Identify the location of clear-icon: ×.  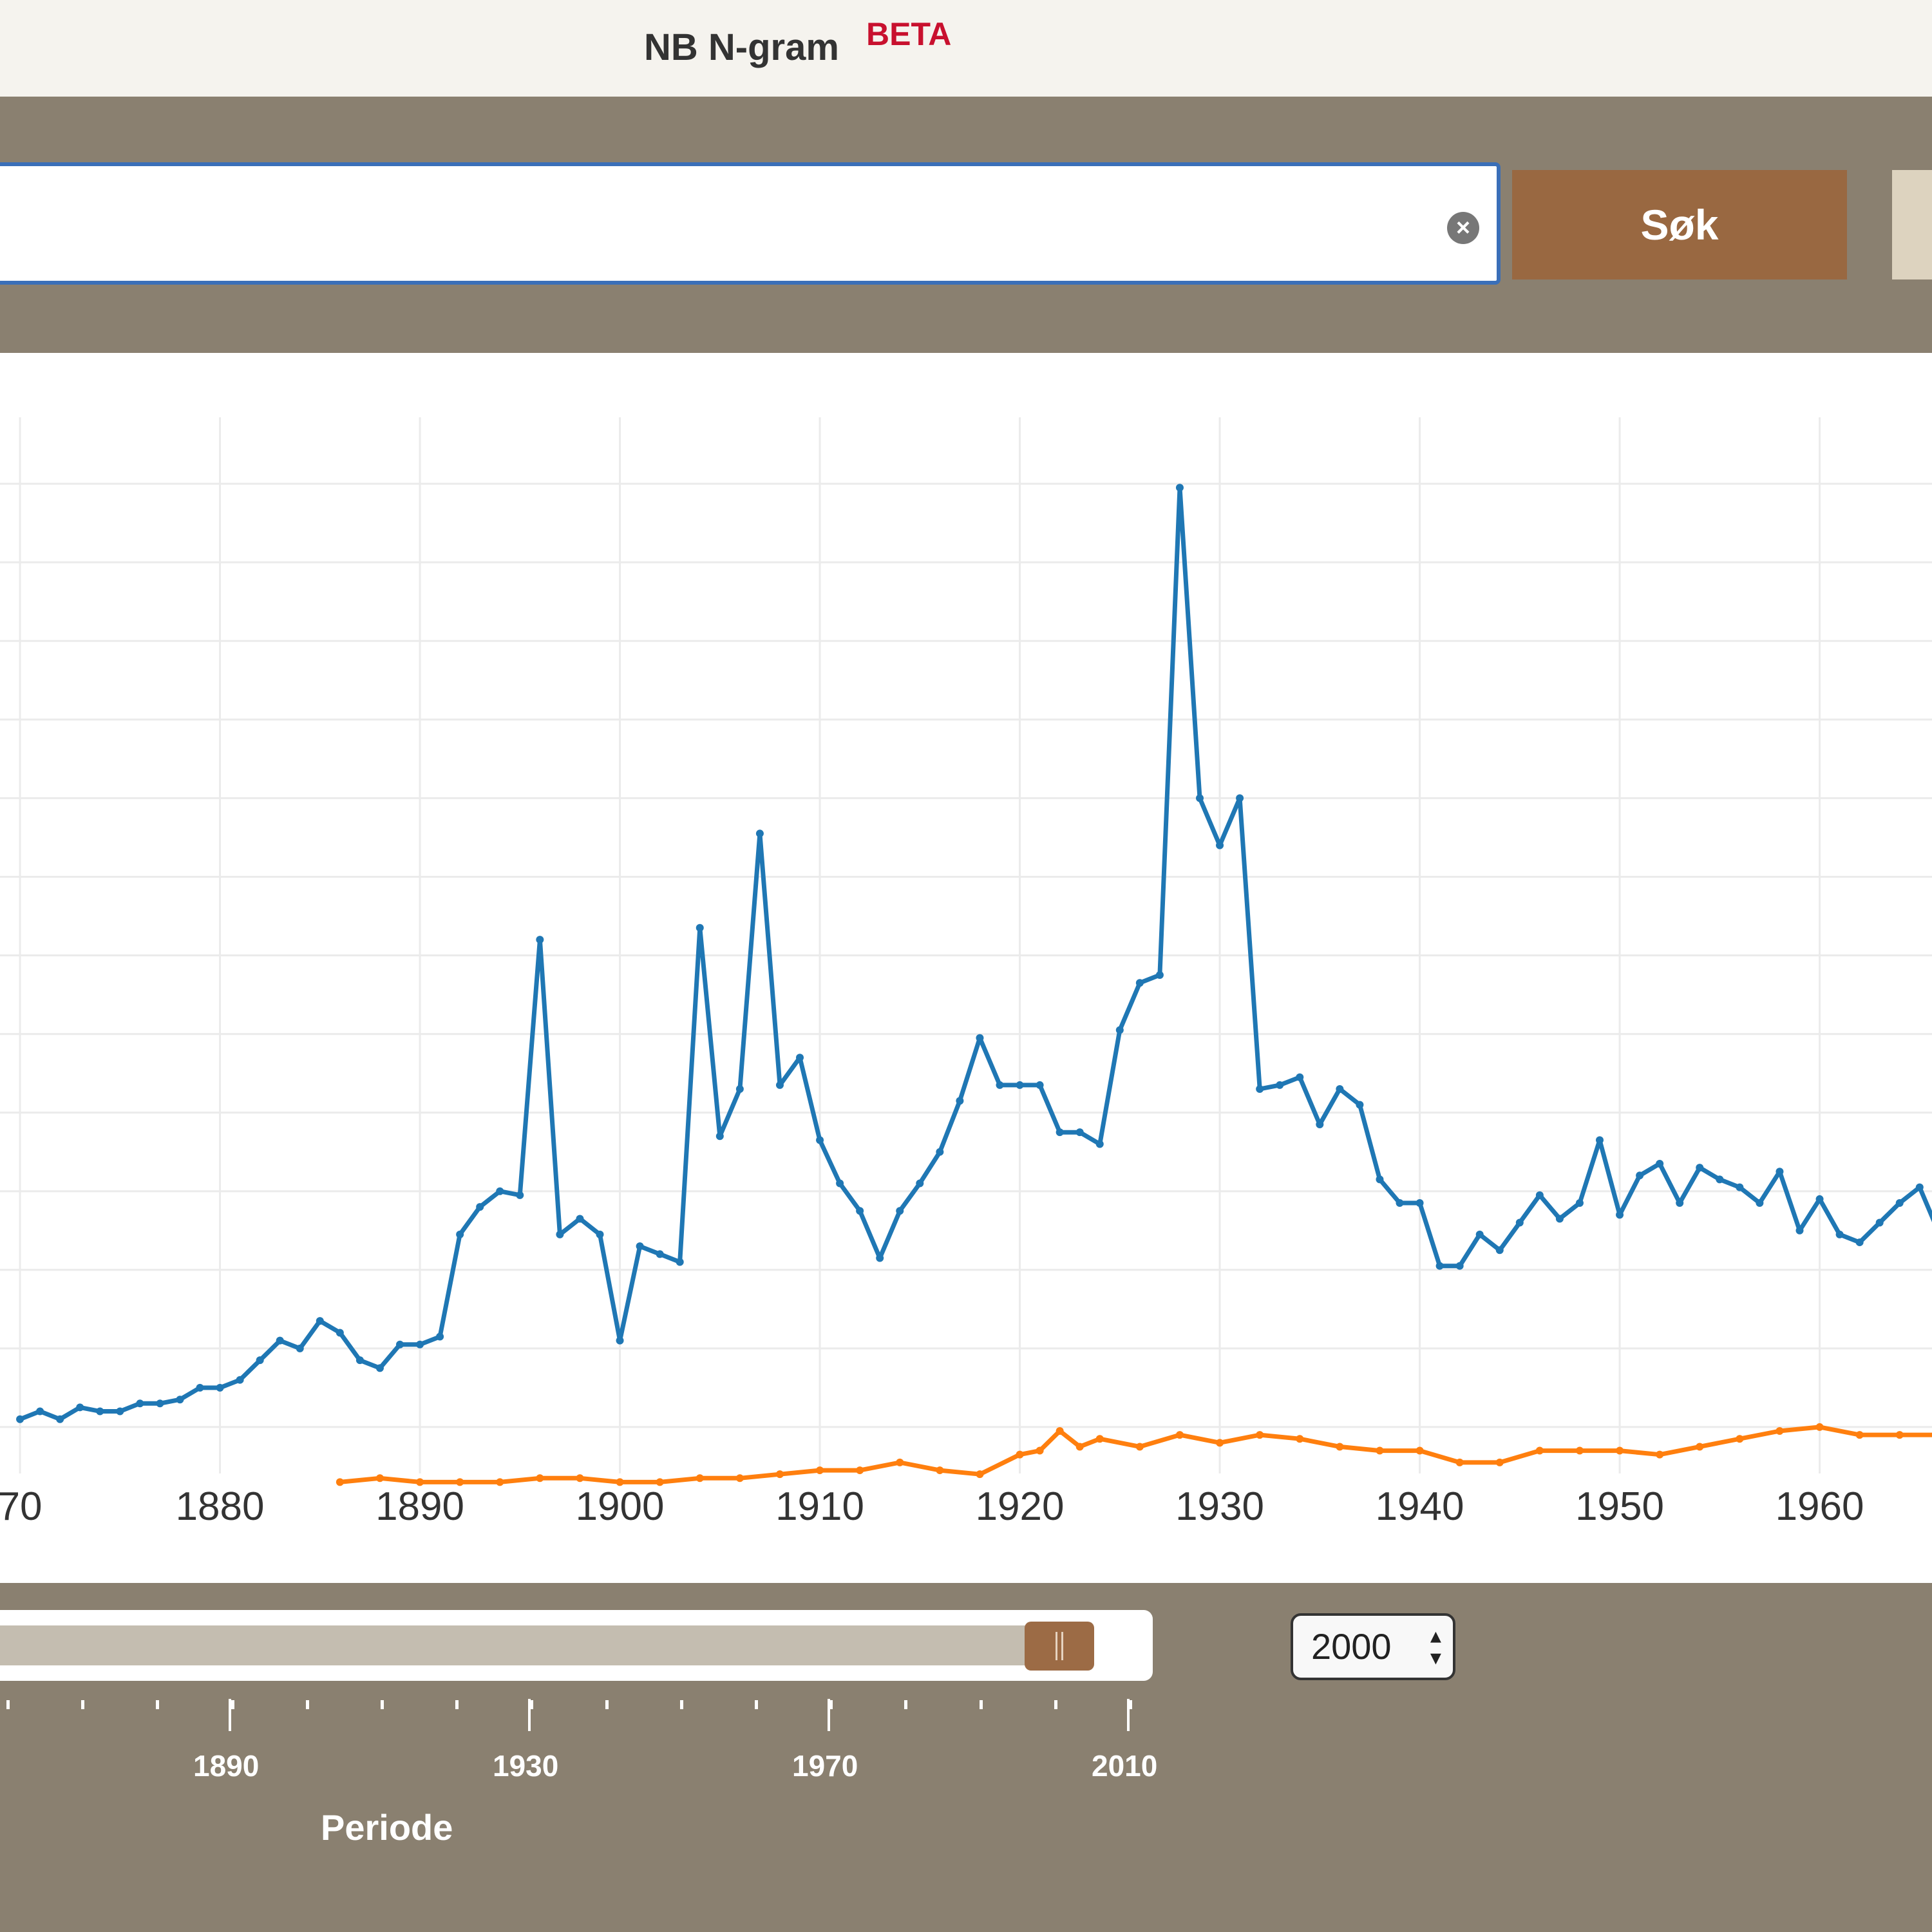
(1463, 228).